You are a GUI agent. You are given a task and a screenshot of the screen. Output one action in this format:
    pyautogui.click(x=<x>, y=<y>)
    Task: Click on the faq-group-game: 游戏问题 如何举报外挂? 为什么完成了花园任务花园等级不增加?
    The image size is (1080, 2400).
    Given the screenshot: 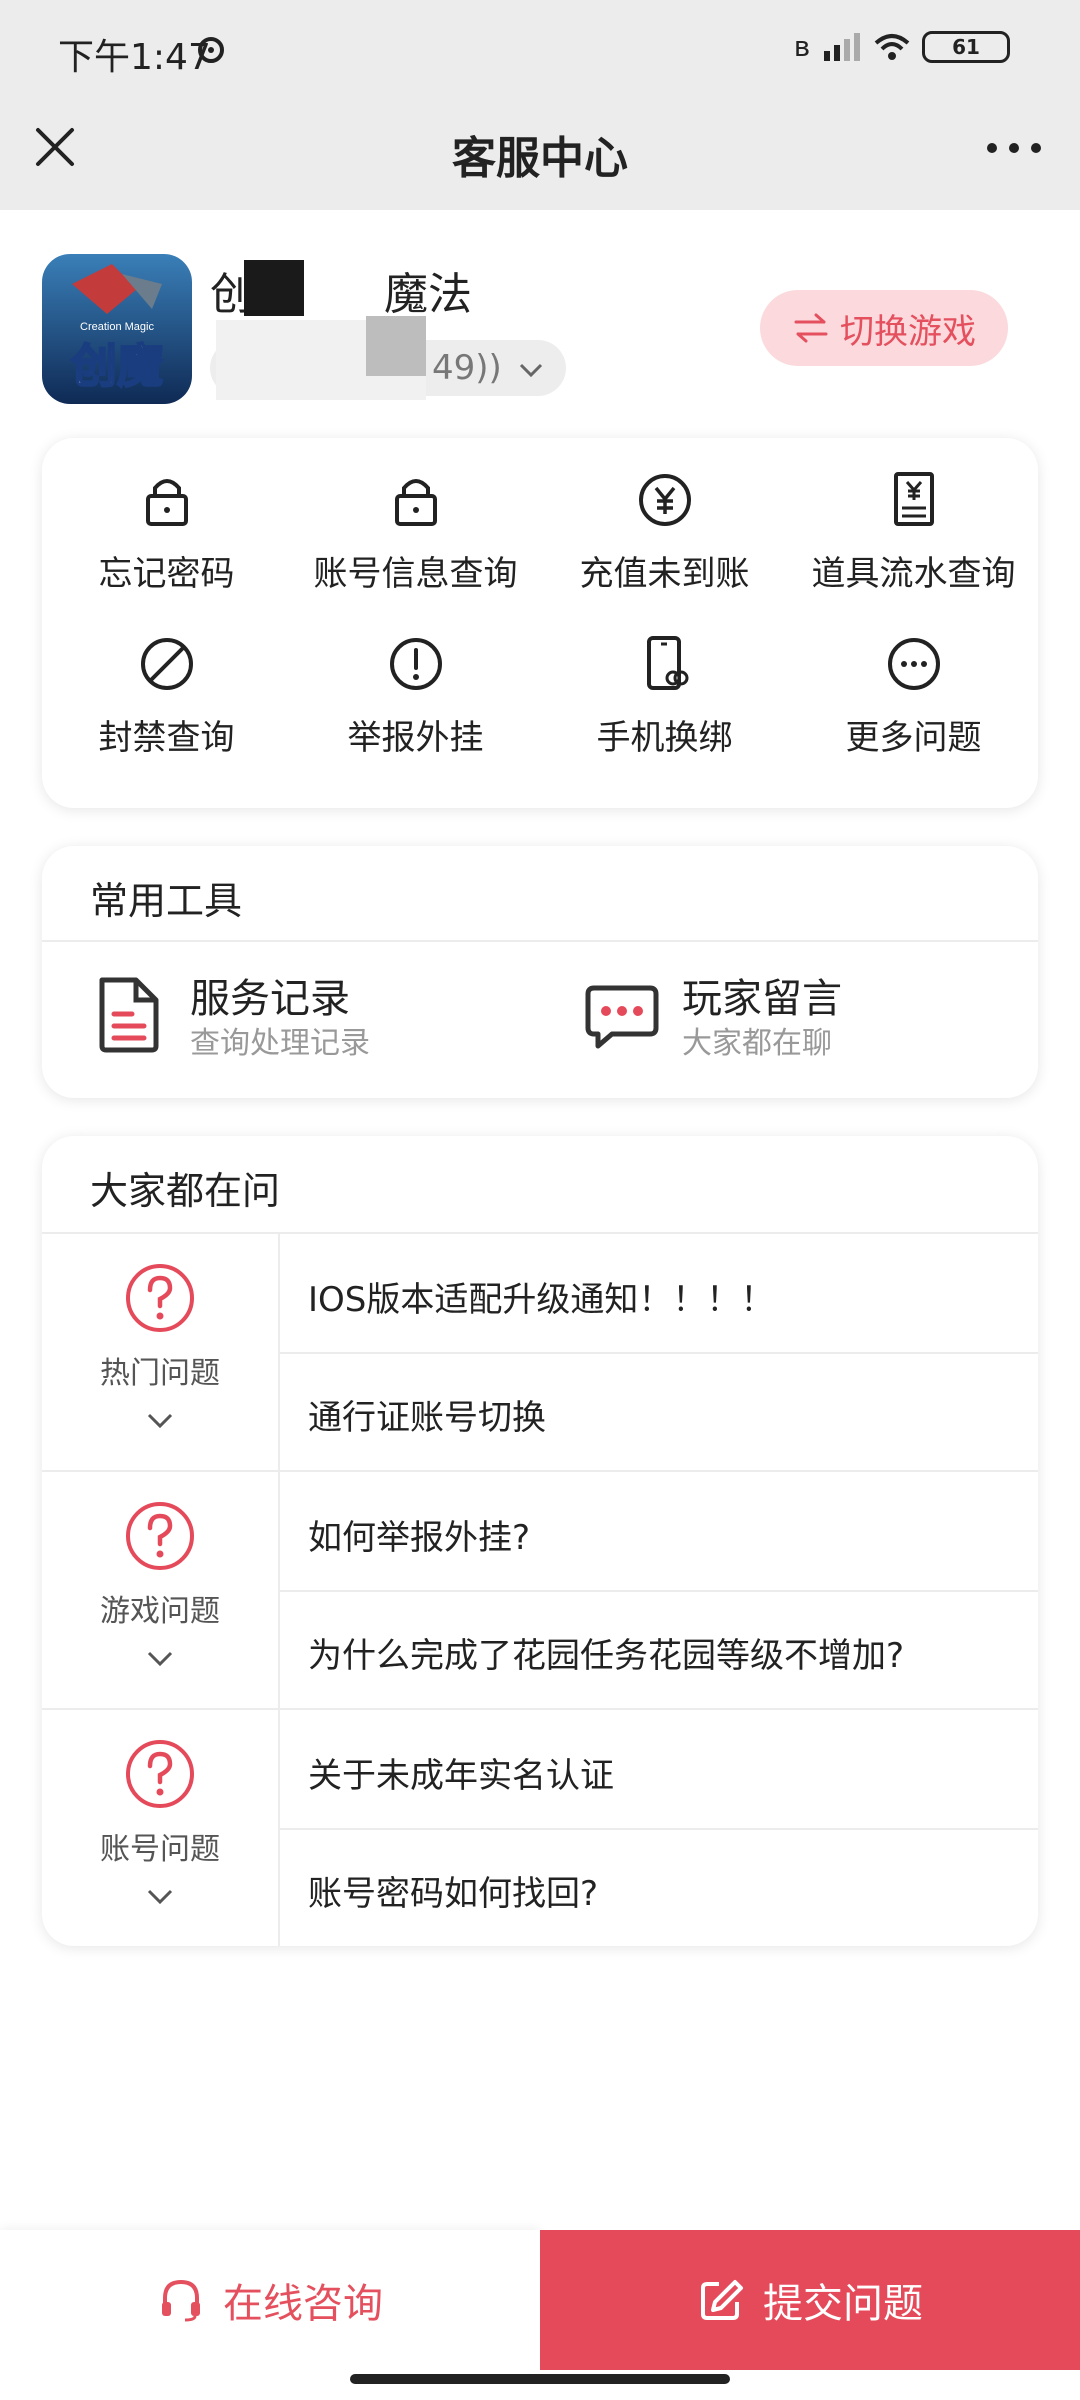 What is the action you would take?
    pyautogui.click(x=540, y=1589)
    